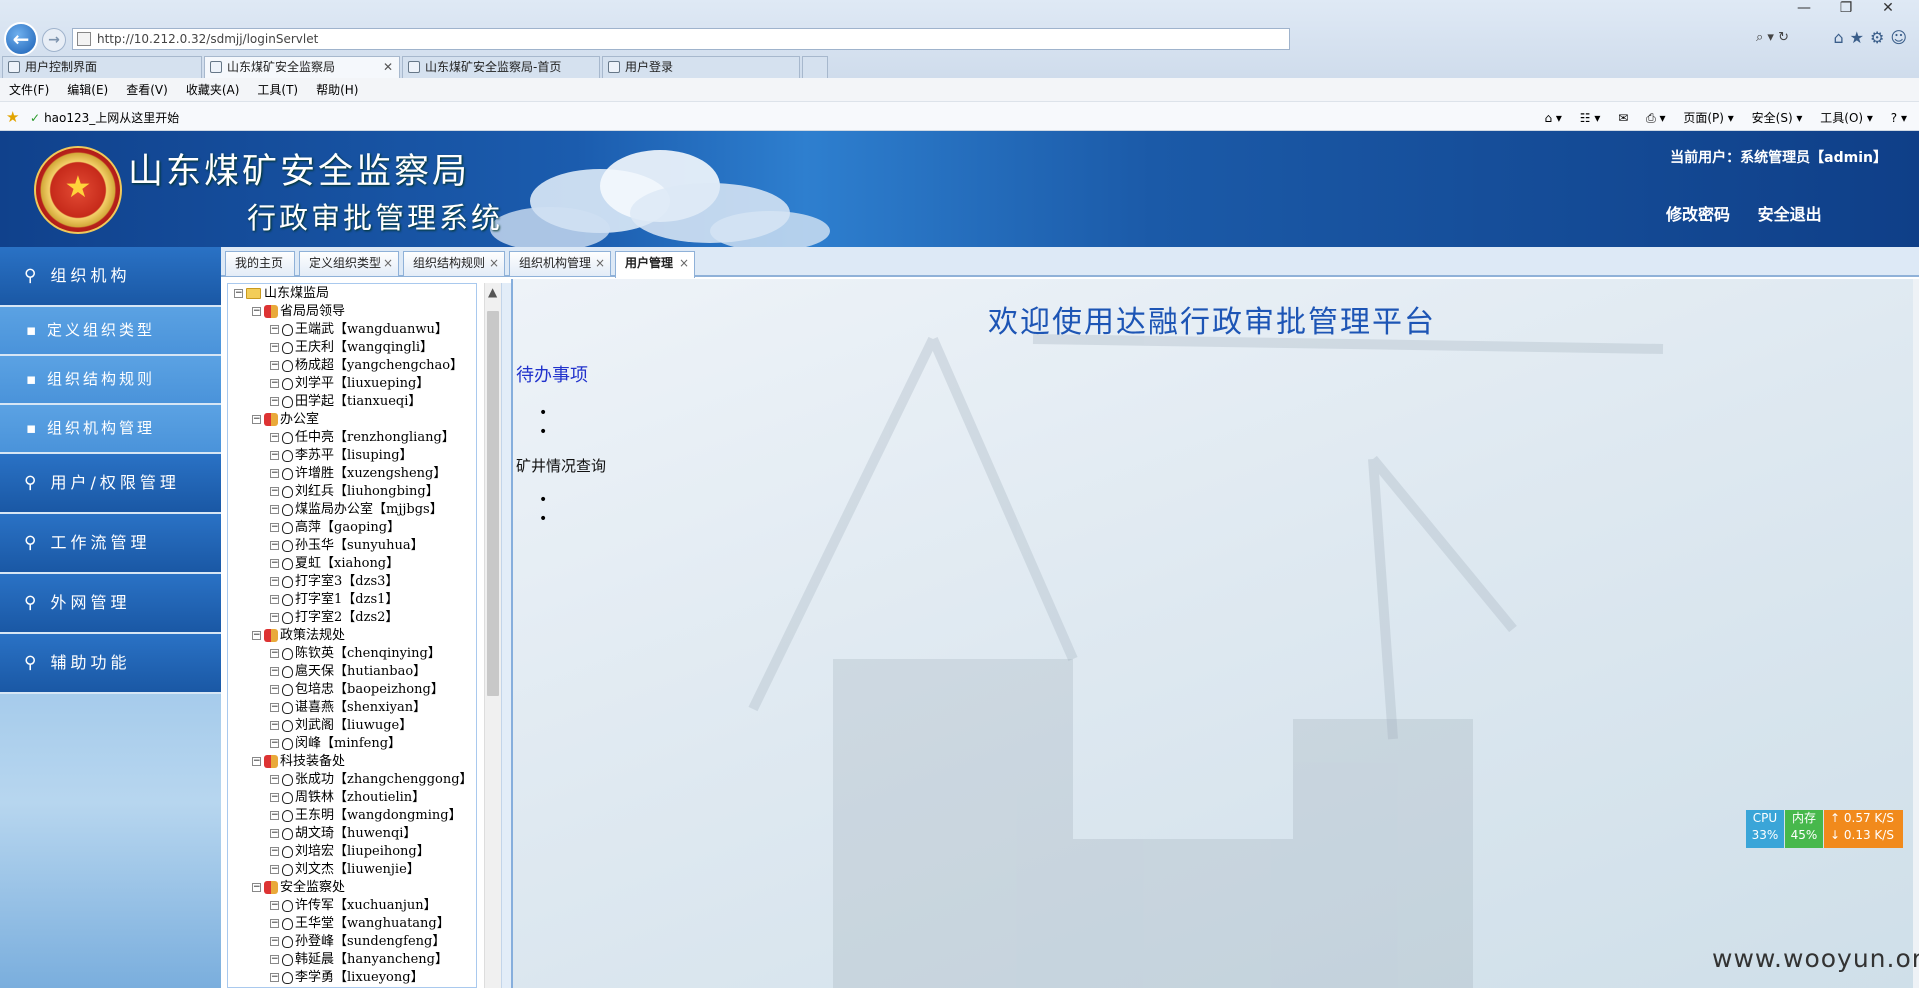 The height and width of the screenshot is (988, 1919). Describe the element at coordinates (701, 67) in the screenshot. I see `browser-tab-login: 用户登录` at that location.